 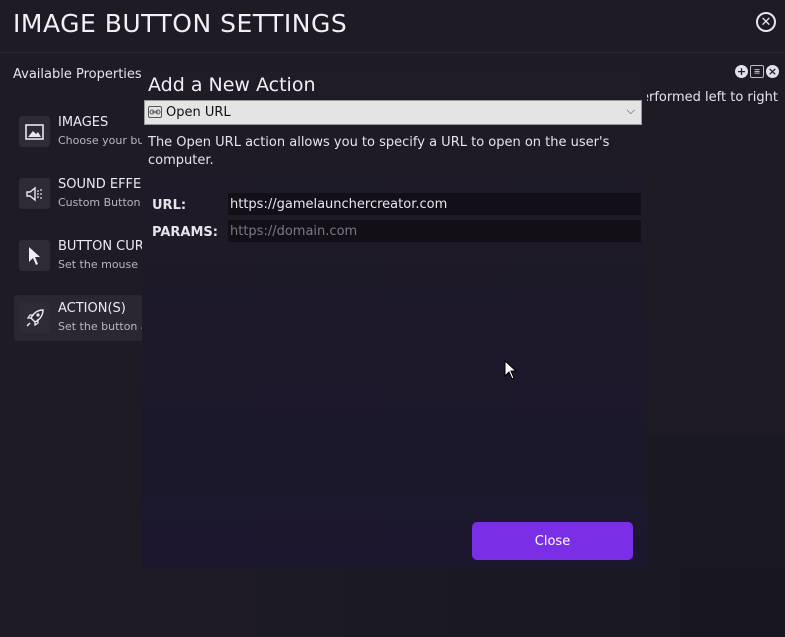 I want to click on rocket-icon, so click(x=34, y=317).